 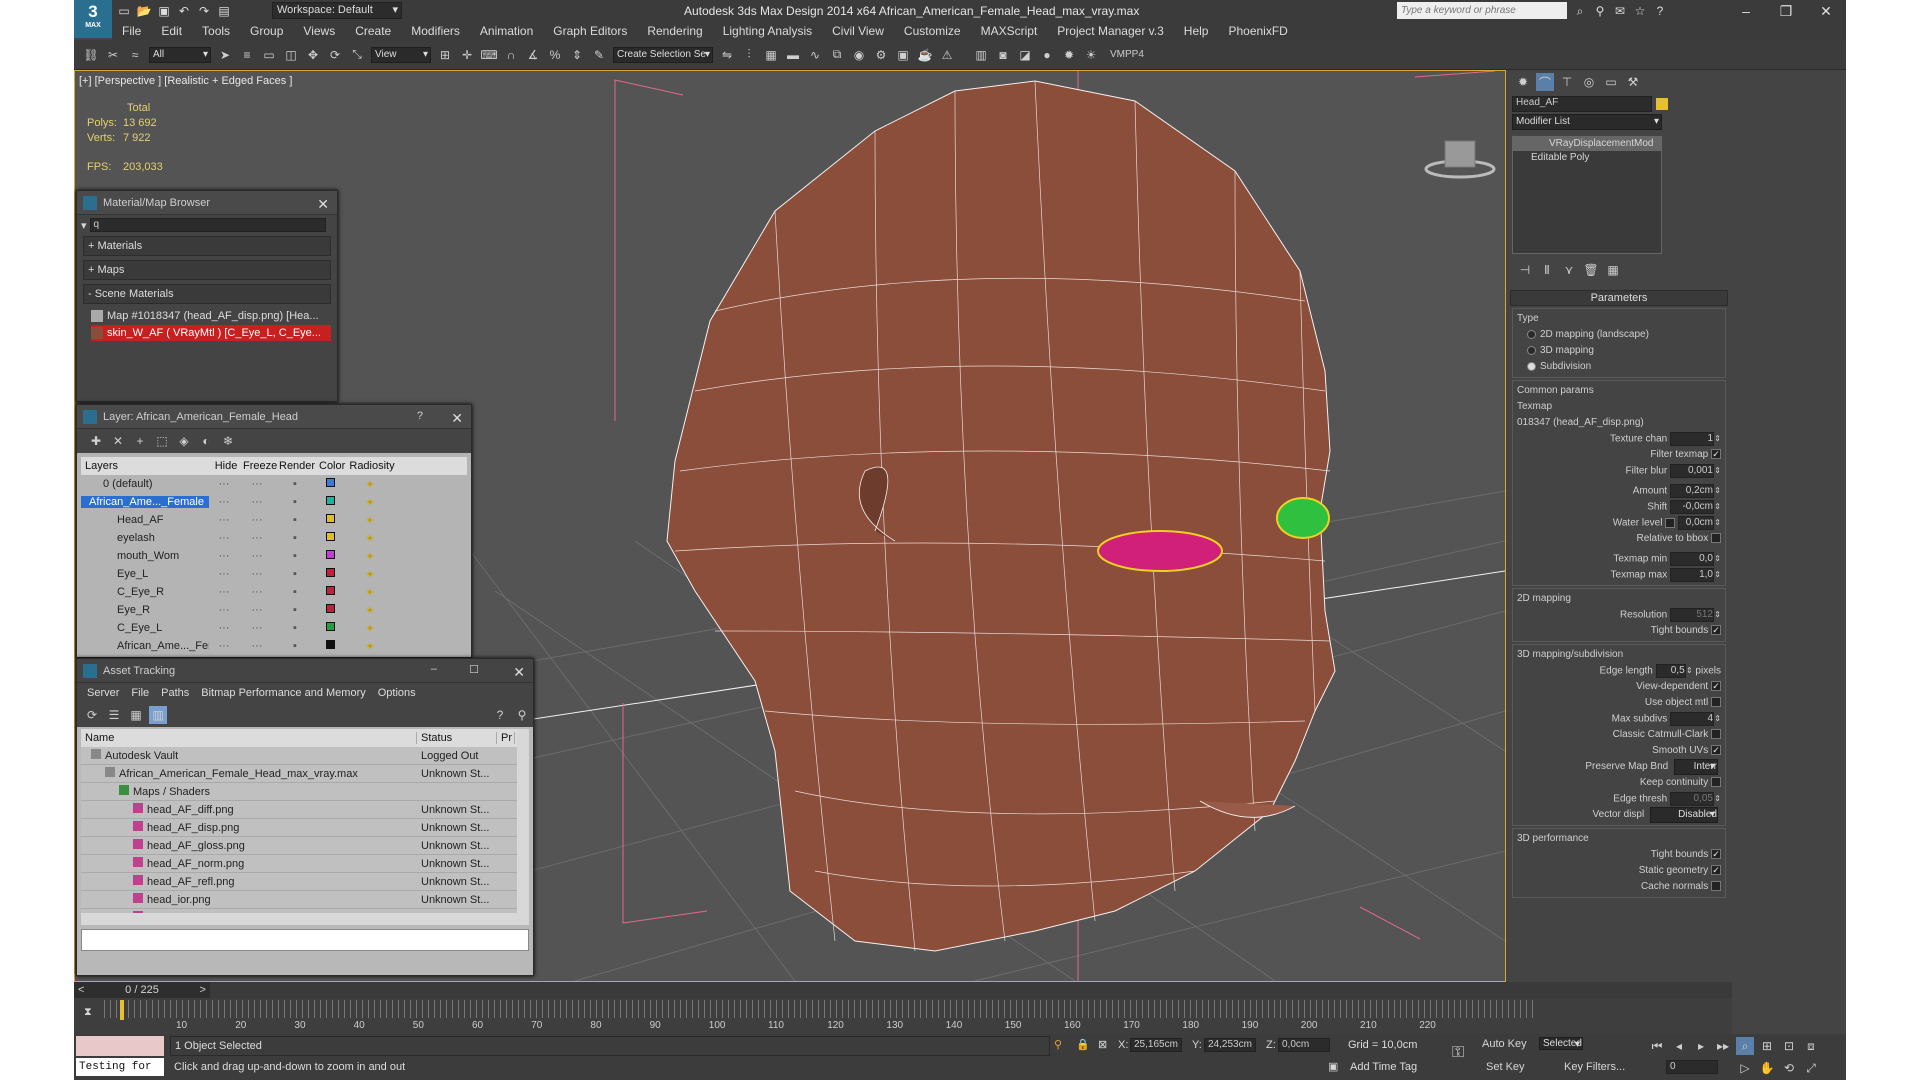 I want to click on layer-name: Head_AF, so click(x=145, y=520).